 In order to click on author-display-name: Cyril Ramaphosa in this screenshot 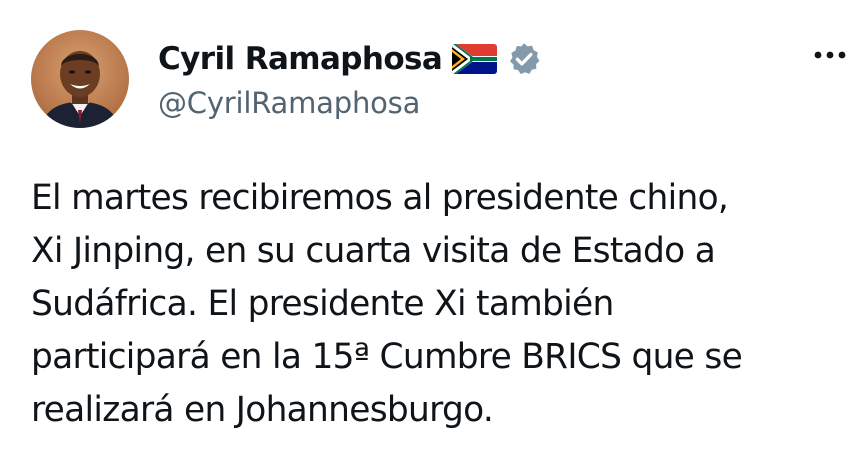, I will do `click(300, 59)`.